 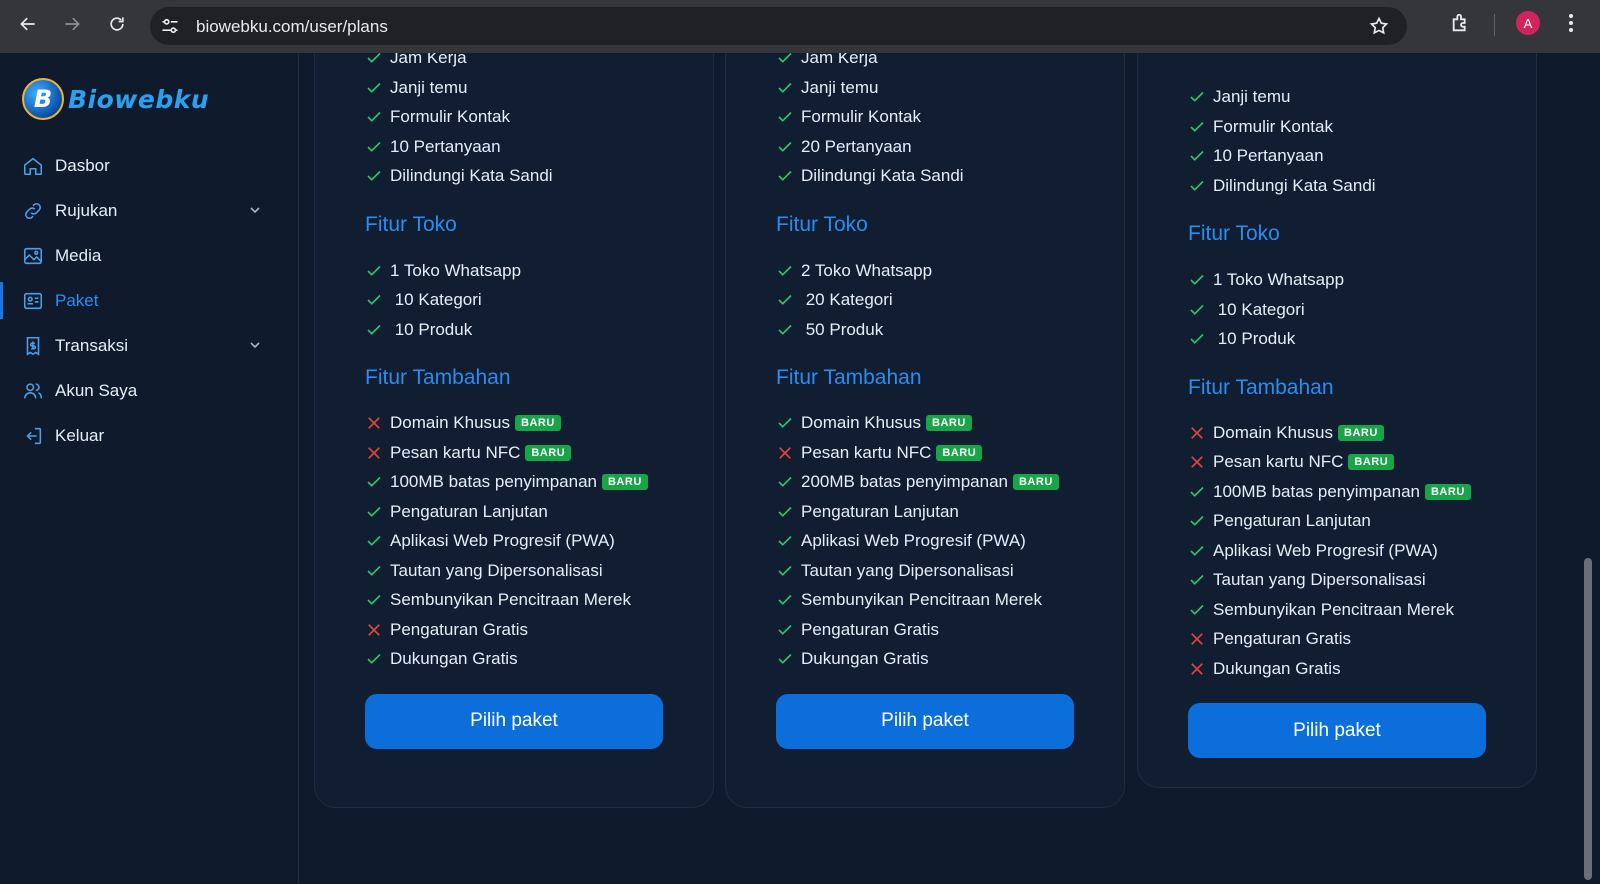 What do you see at coordinates (149, 210) in the screenshot?
I see `sidebar-item-rujukan: Rujukan` at bounding box center [149, 210].